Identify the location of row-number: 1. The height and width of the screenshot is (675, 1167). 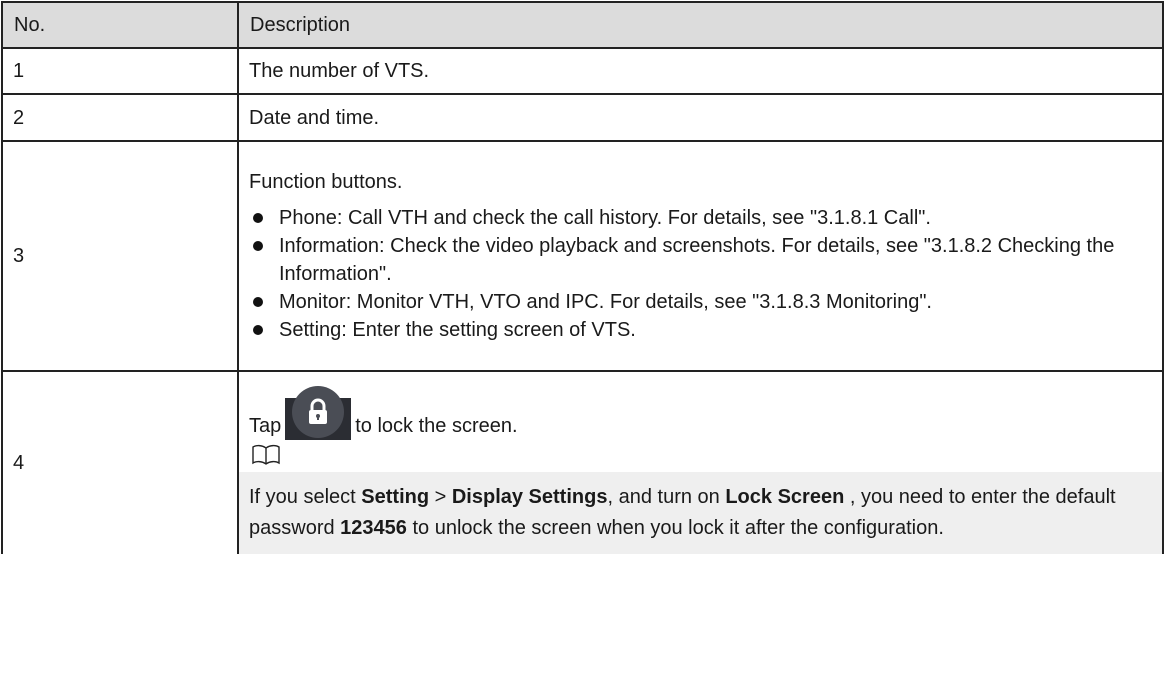
(120, 71).